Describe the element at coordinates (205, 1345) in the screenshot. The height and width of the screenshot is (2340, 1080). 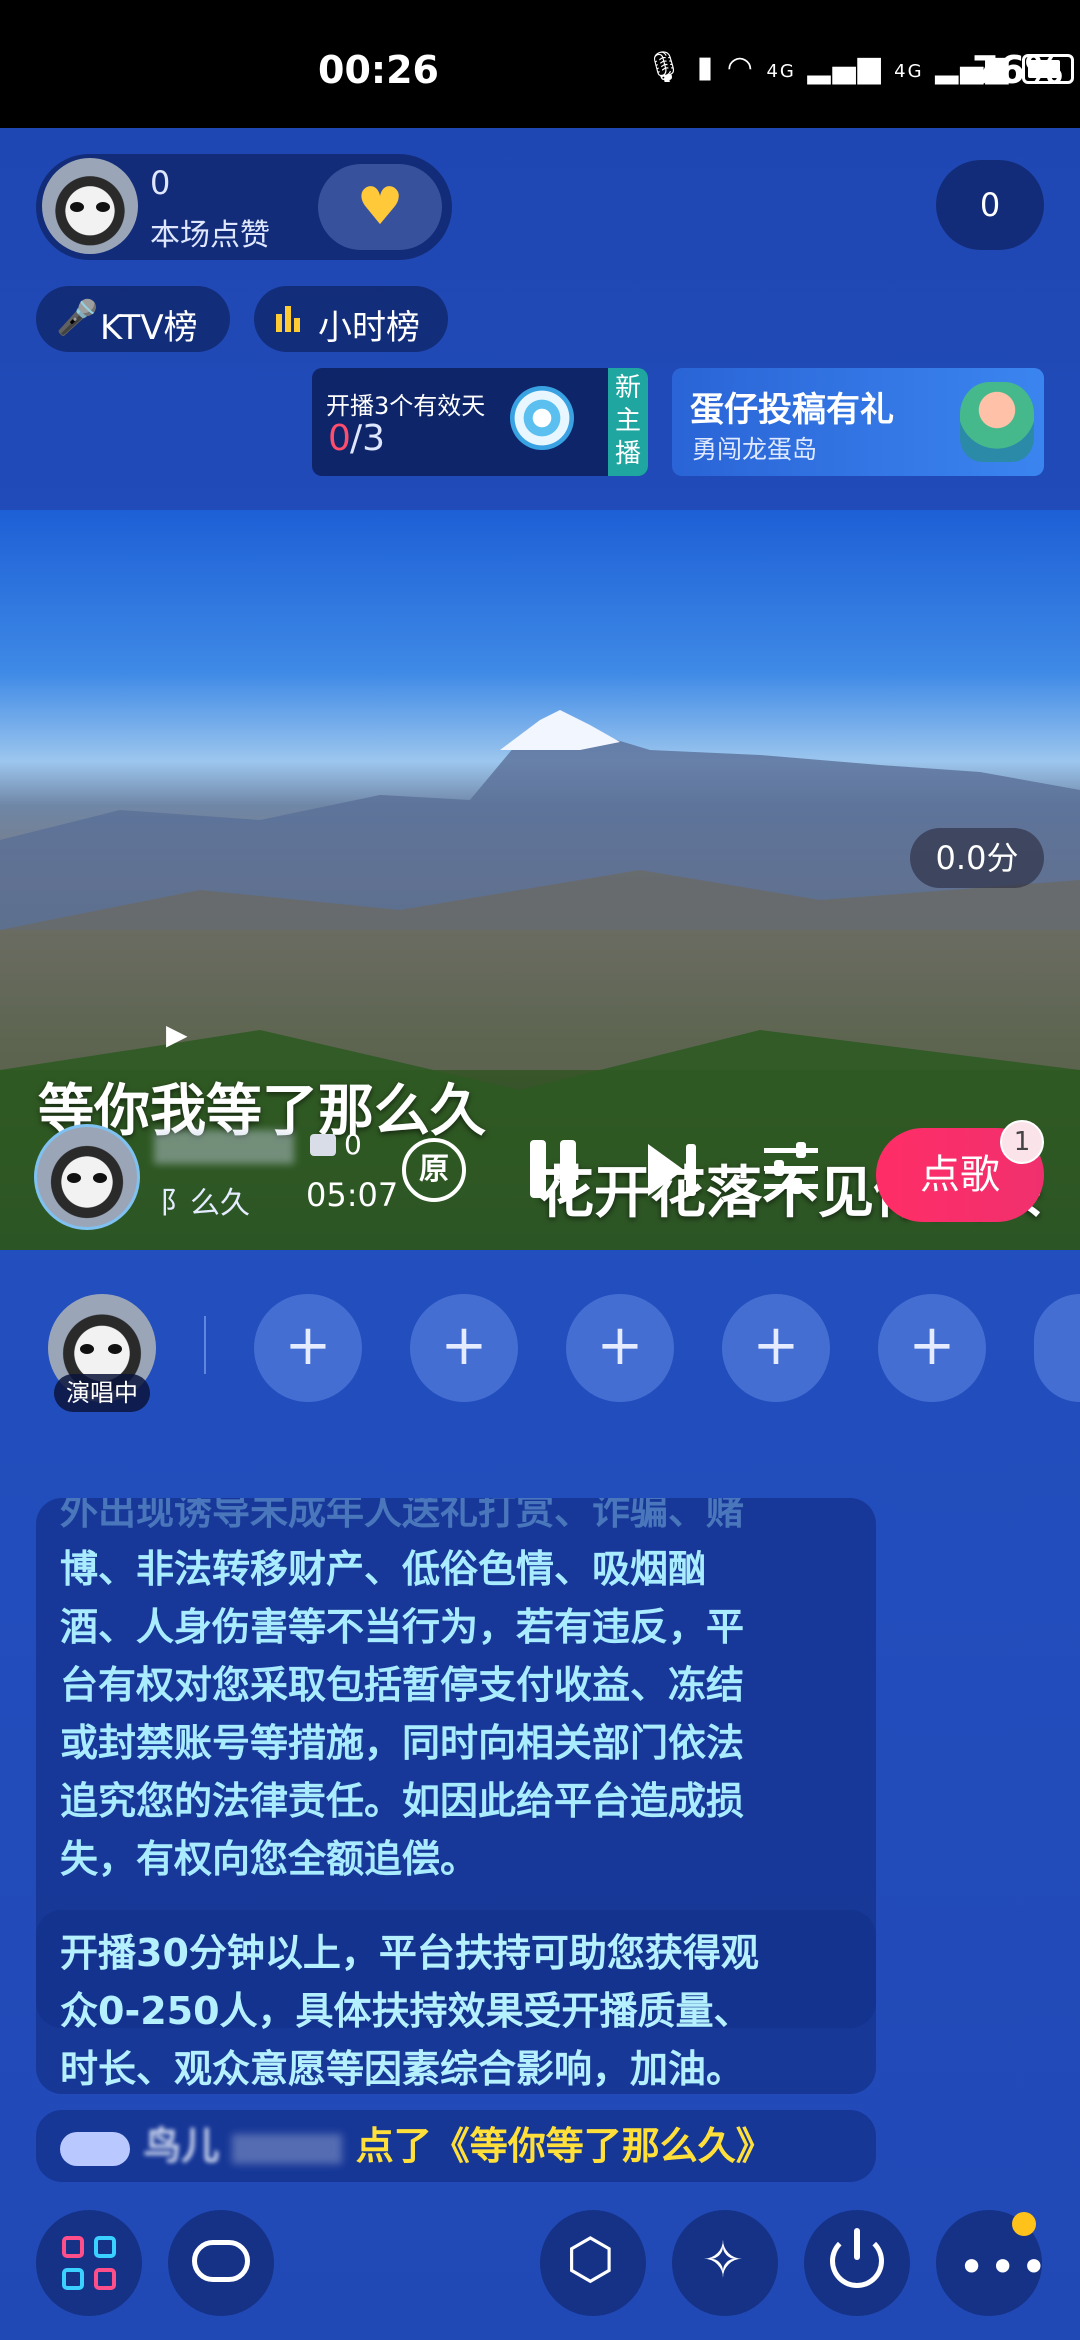
I see `seat-divider` at that location.